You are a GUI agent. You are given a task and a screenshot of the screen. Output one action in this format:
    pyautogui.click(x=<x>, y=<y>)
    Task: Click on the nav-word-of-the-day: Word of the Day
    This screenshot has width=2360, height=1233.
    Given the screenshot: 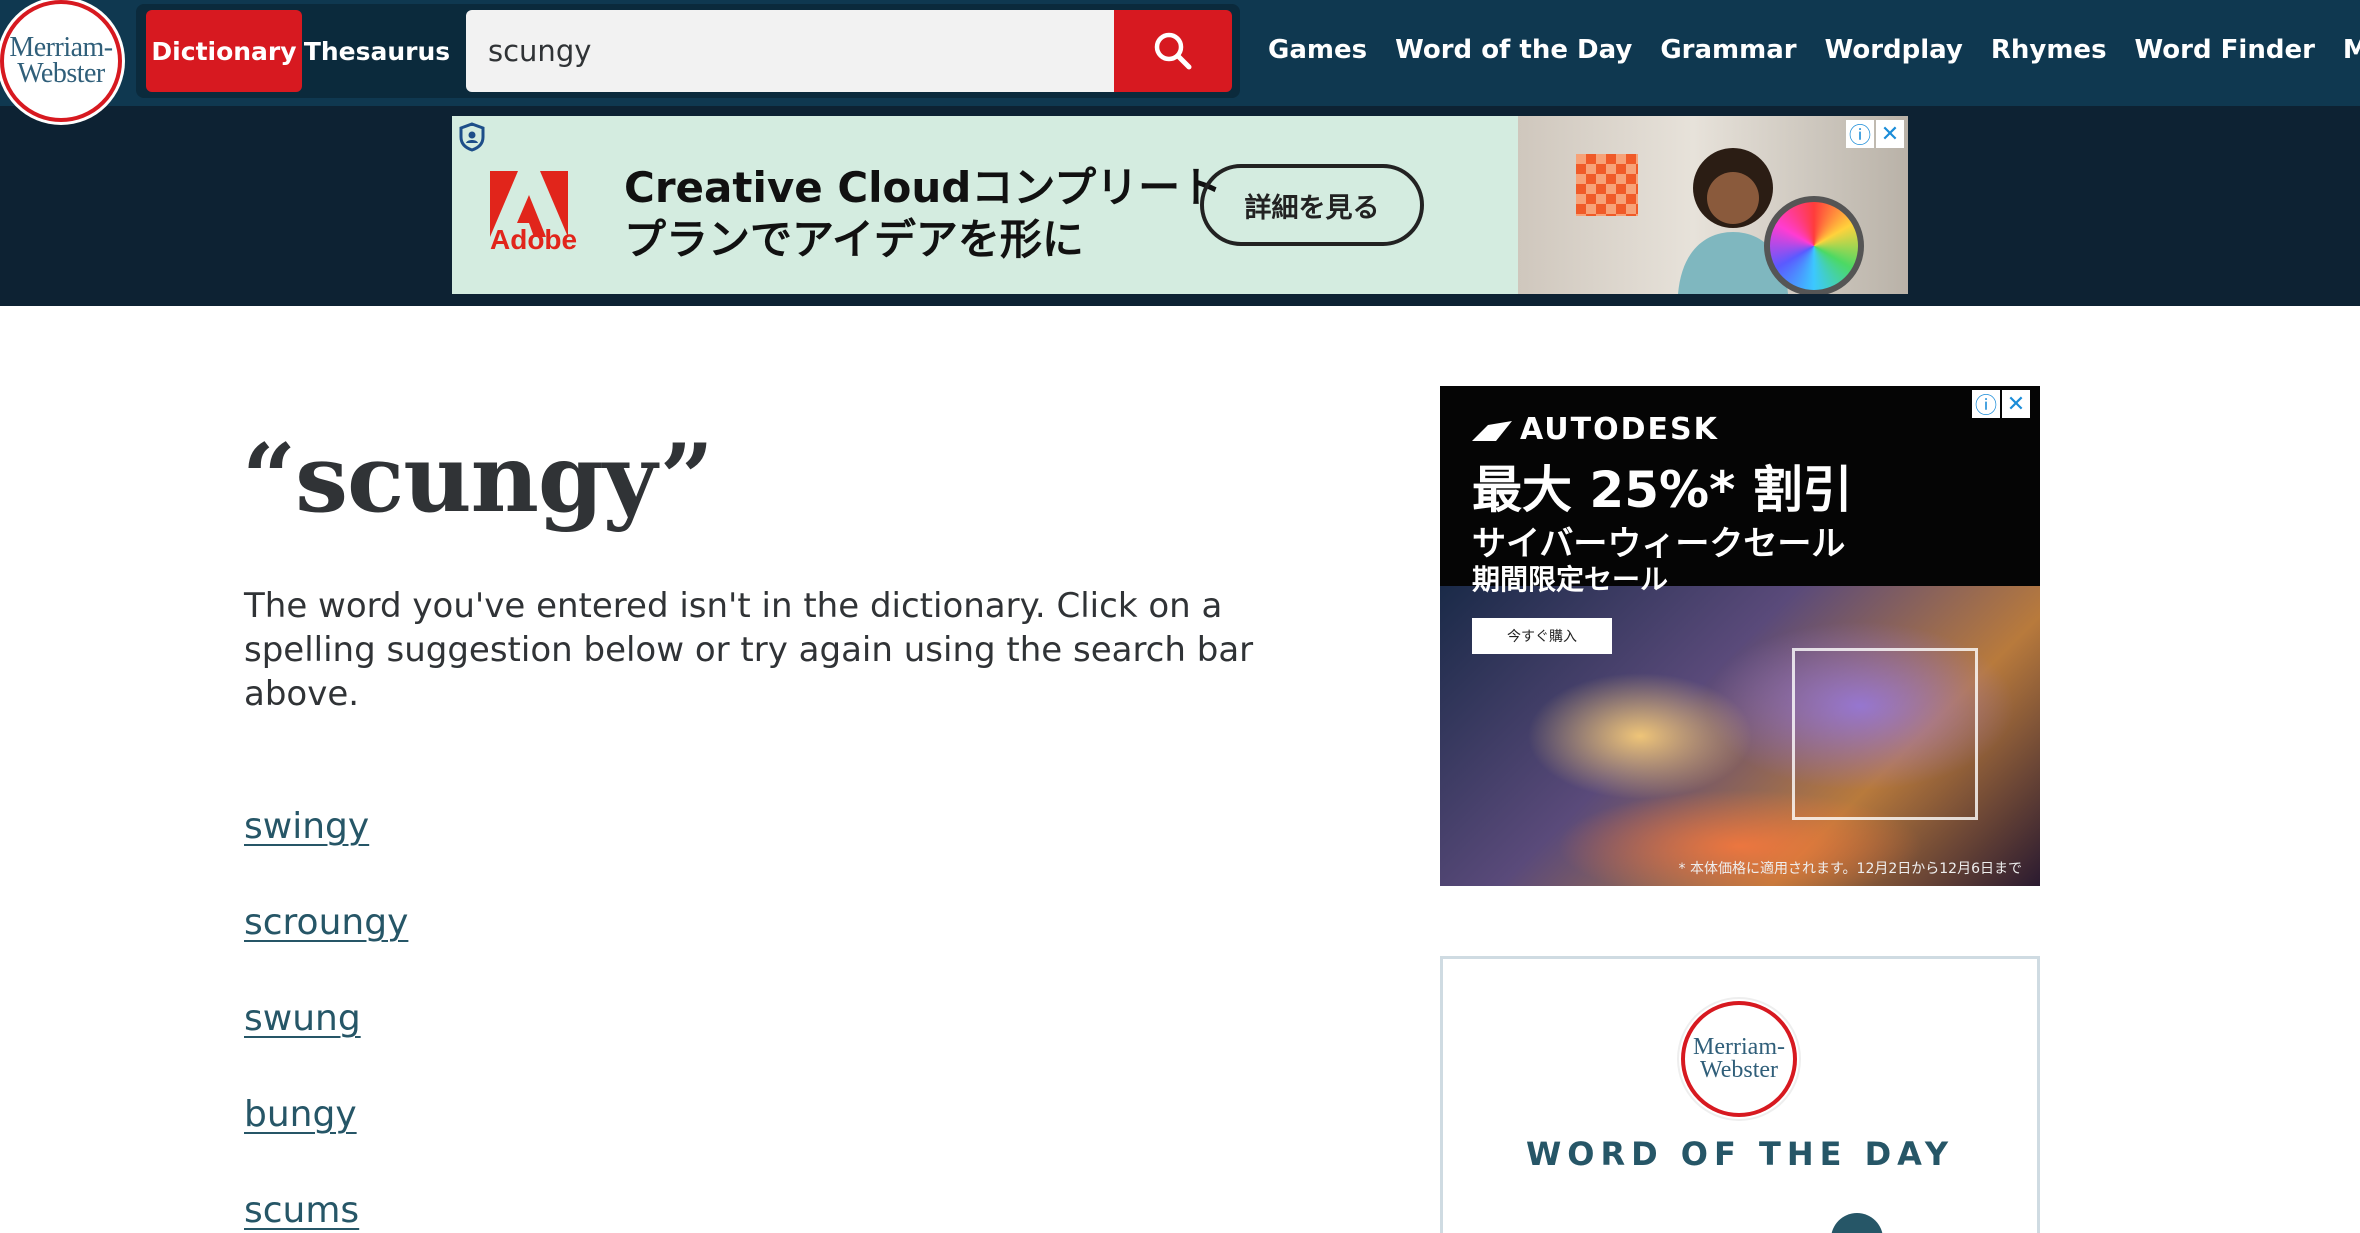 What is the action you would take?
    pyautogui.click(x=1513, y=50)
    